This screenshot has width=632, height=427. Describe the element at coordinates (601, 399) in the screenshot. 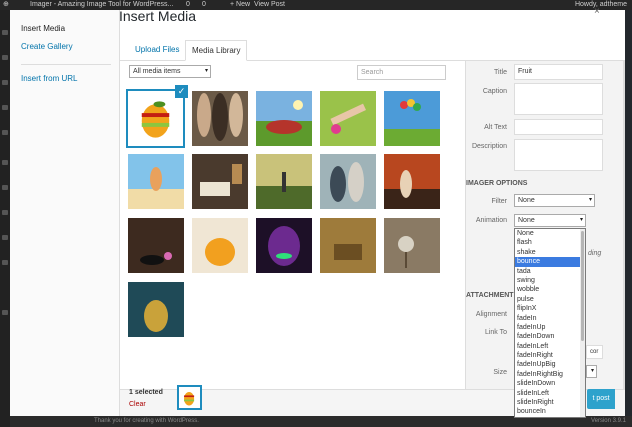

I see `insert-into-post-button: t post` at that location.